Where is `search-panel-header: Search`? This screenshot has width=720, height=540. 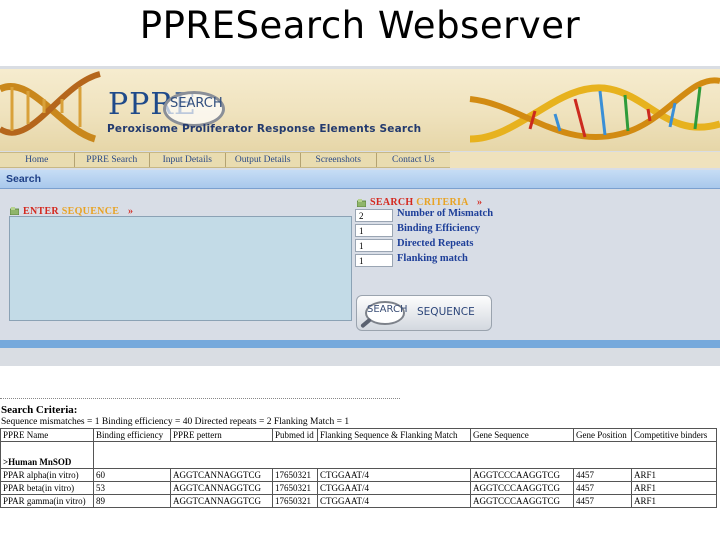
search-panel-header: Search is located at coordinates (360, 179).